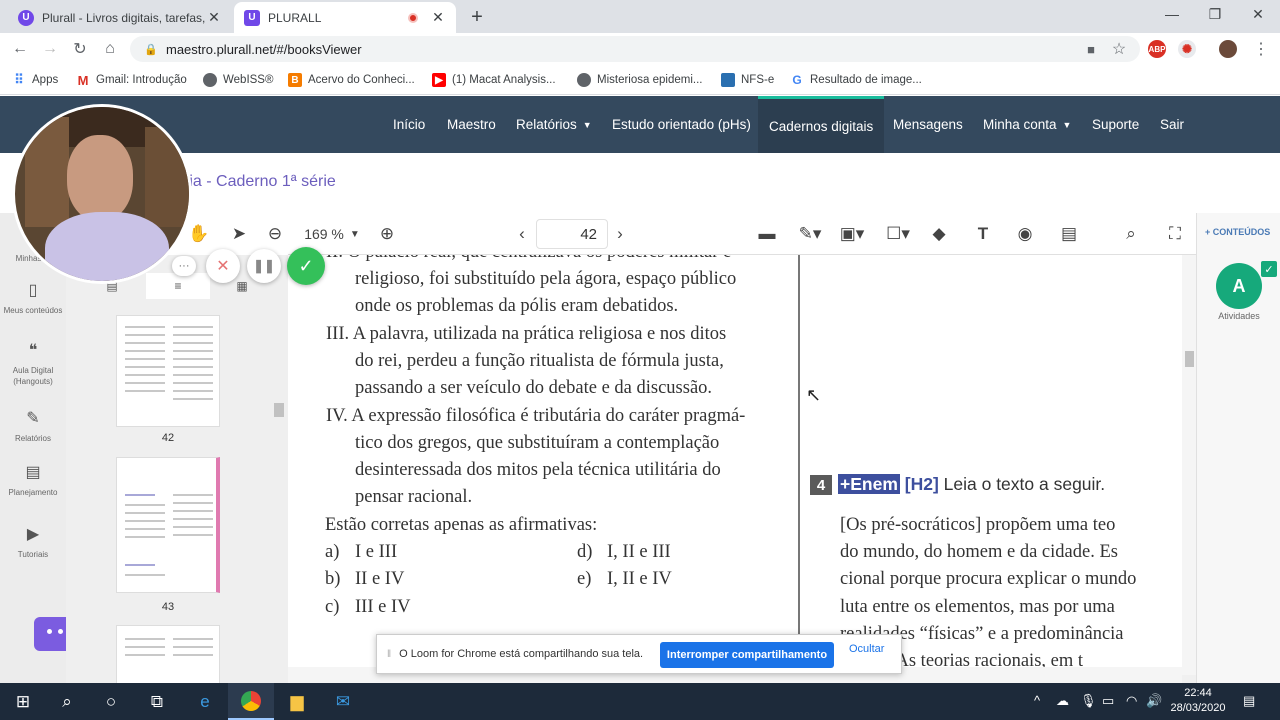 Image resolution: width=1280 pixels, height=720 pixels. Describe the element at coordinates (1062, 701) in the screenshot. I see `onedrive-icon: ☁` at that location.